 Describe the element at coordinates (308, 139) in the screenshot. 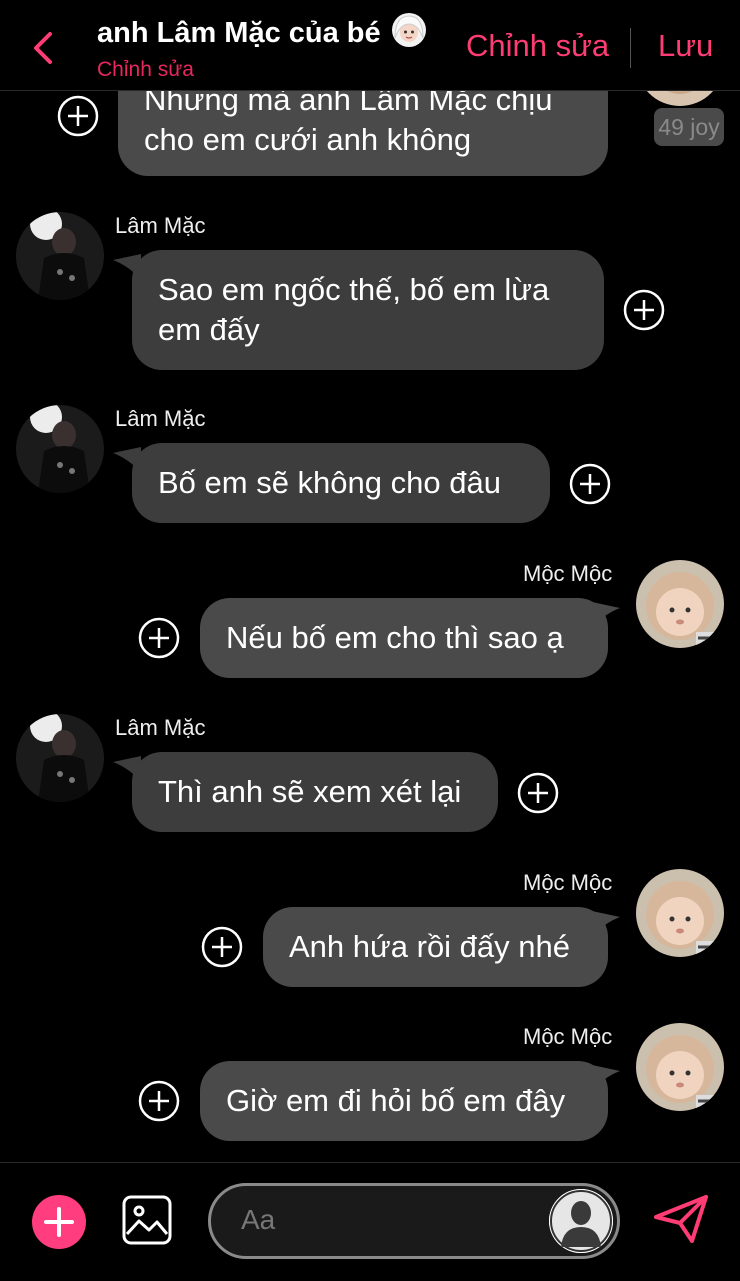

I see `message-text-line: cho em cưới anh không` at that location.